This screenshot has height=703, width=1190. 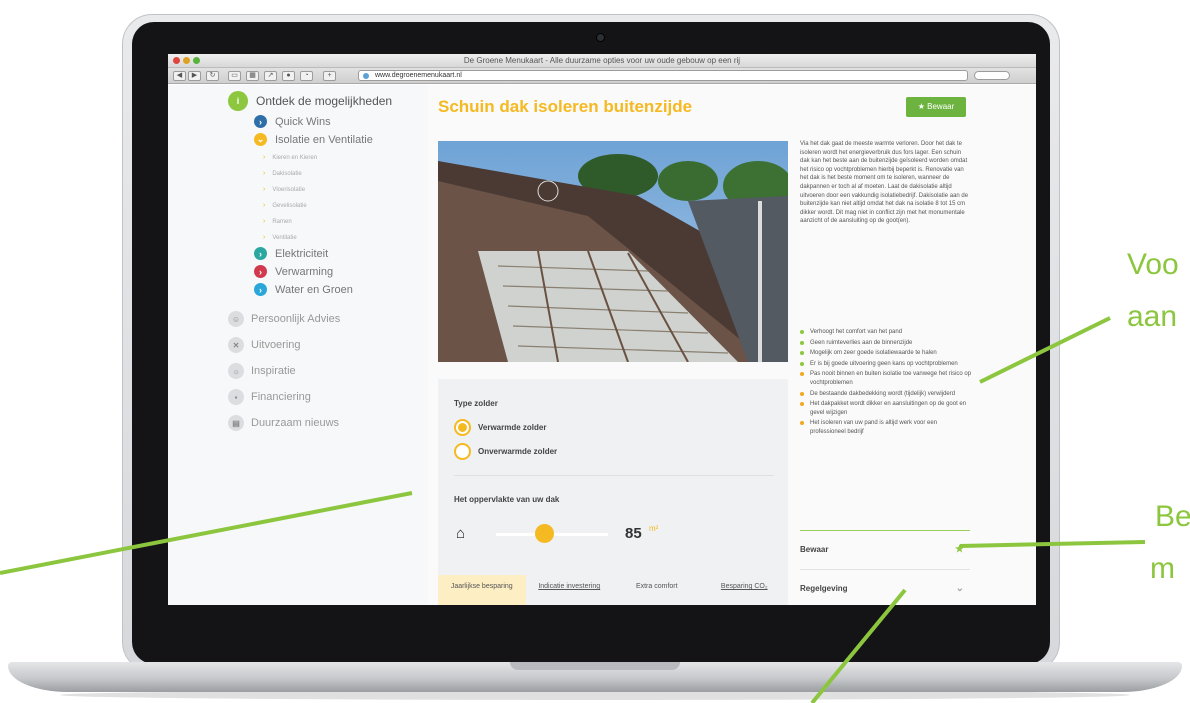 What do you see at coordinates (1162, 568) in the screenshot?
I see `callout-text-bottom-2: m` at bounding box center [1162, 568].